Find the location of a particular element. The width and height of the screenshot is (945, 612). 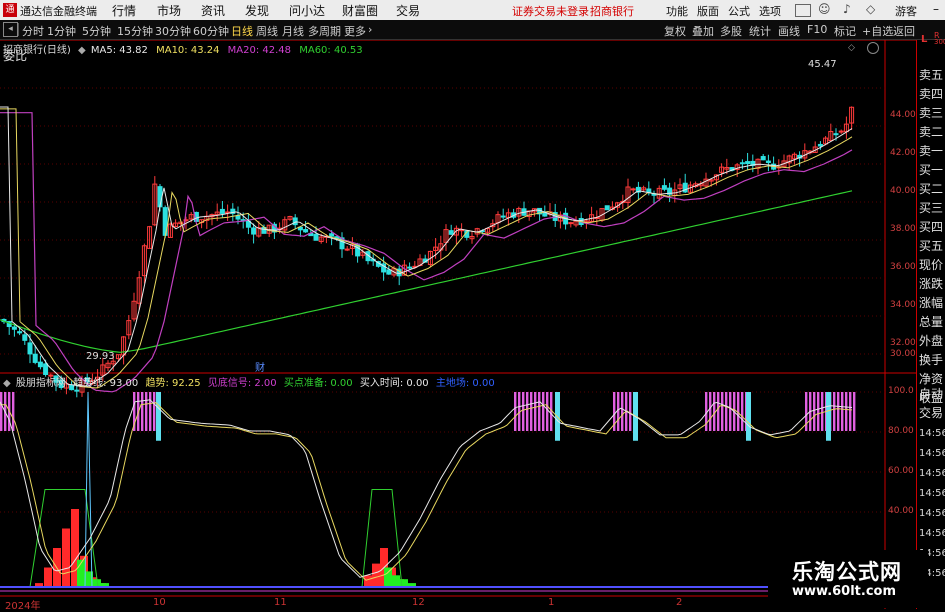

quote-row: 自动 is located at coordinates (931, 394).